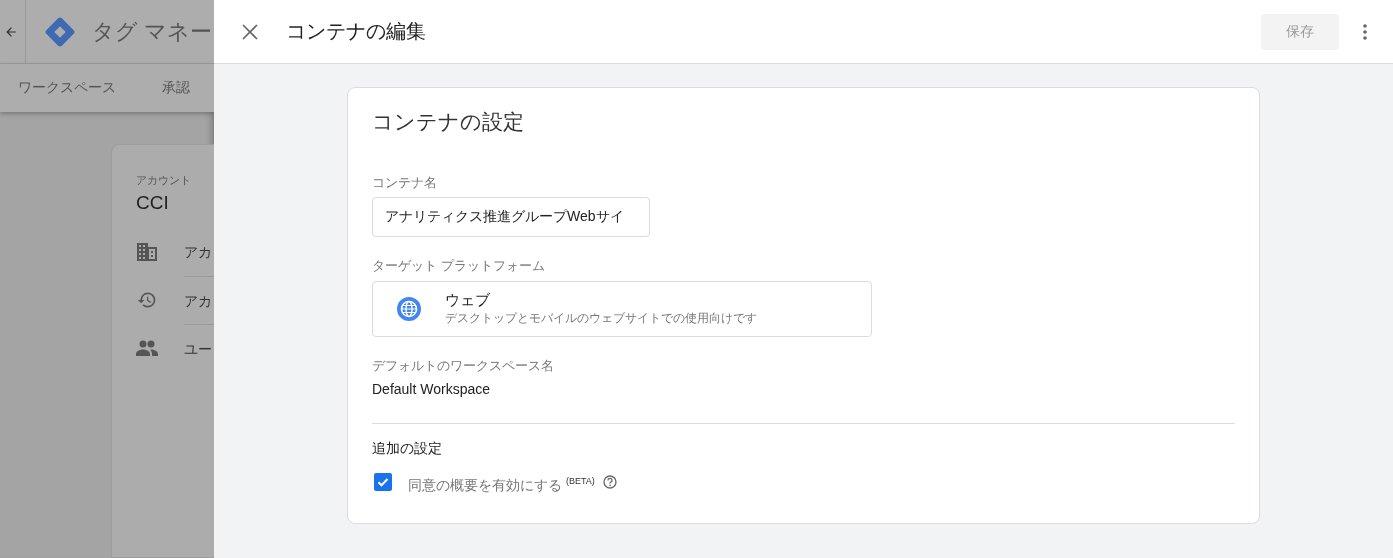 The image size is (1393, 558). Describe the element at coordinates (164, 180) in the screenshot. I see `account-caption: アカウント` at that location.